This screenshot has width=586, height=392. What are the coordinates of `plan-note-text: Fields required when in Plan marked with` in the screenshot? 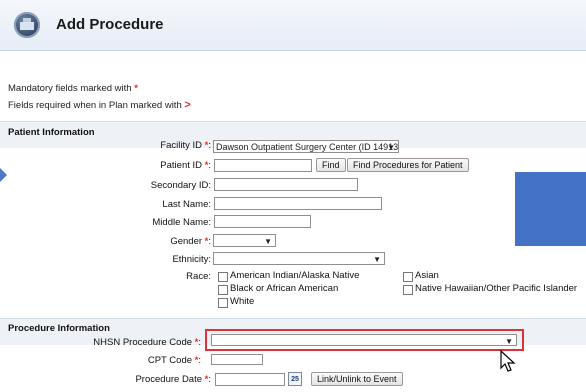 It's located at (95, 105).